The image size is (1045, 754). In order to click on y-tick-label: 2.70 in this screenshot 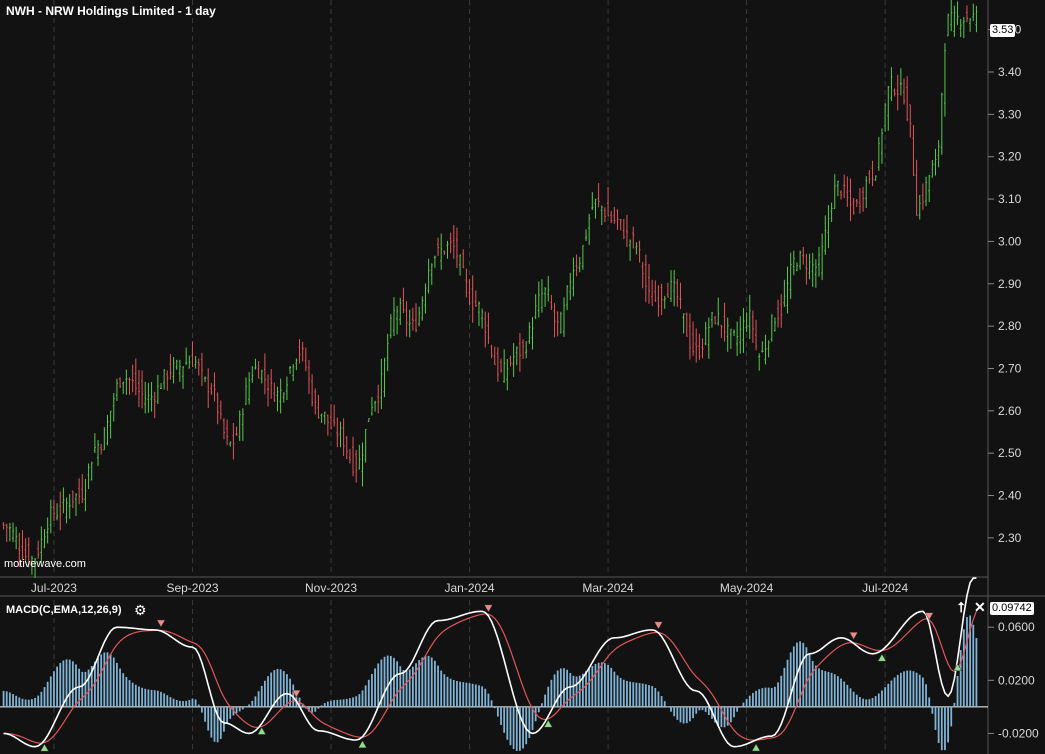, I will do `click(1010, 368)`.